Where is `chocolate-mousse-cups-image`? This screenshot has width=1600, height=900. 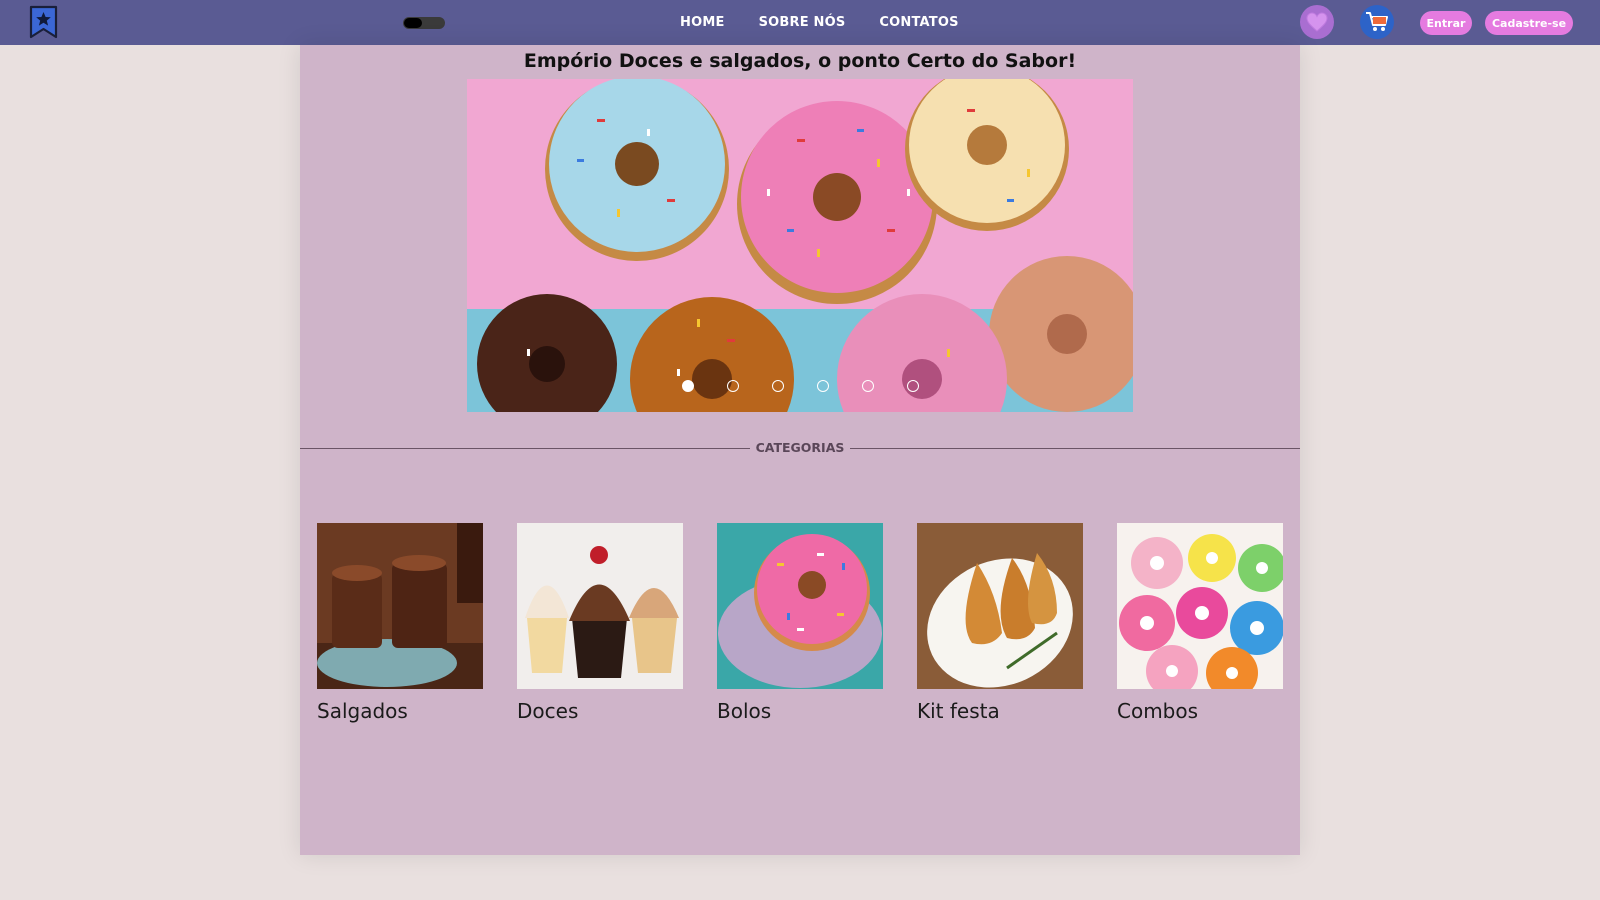
chocolate-mousse-cups-image is located at coordinates (400, 606).